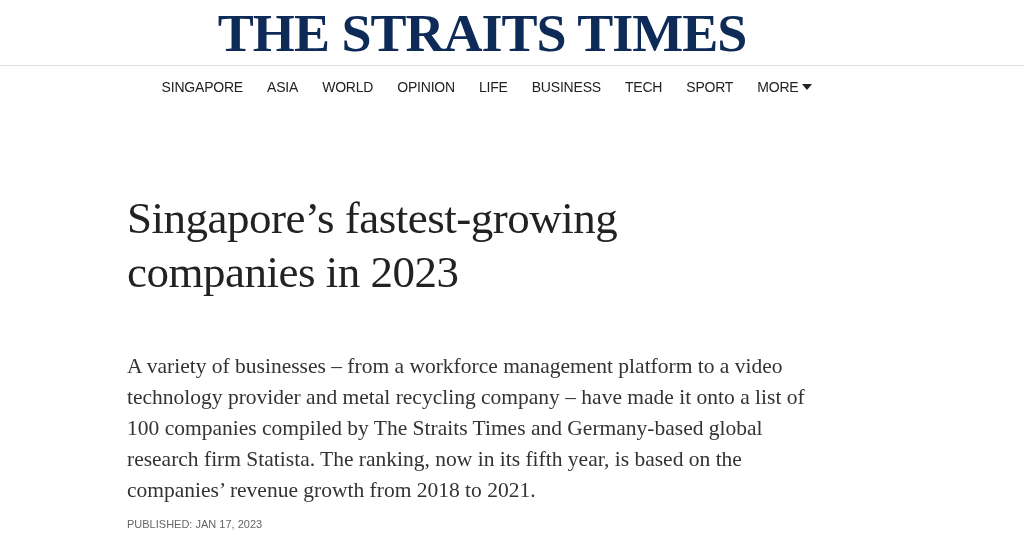  Describe the element at coordinates (195, 524) in the screenshot. I see `publish-date: PUBLISHED: JAN 17, 2023` at that location.